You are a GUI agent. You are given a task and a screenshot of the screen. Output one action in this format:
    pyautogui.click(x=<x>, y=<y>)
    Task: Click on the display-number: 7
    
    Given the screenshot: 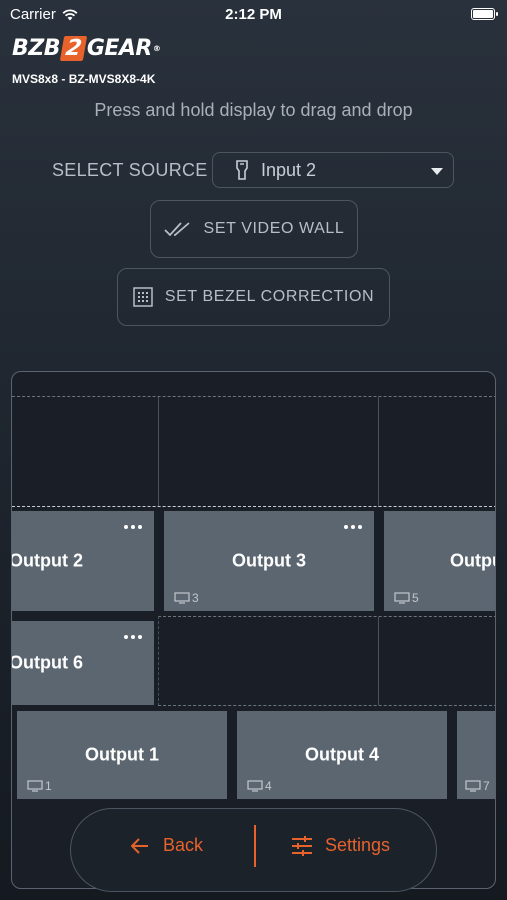 What is the action you would take?
    pyautogui.click(x=486, y=786)
    